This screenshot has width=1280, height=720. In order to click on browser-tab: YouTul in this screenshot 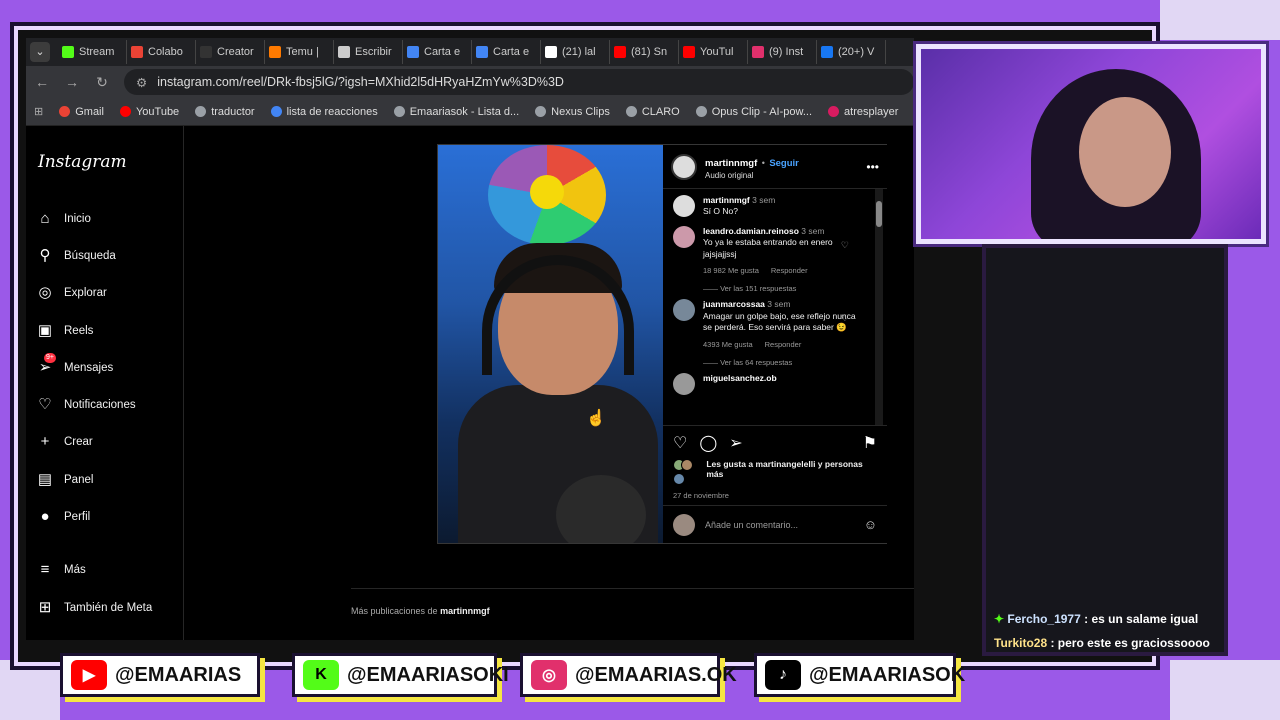, I will do `click(713, 52)`.